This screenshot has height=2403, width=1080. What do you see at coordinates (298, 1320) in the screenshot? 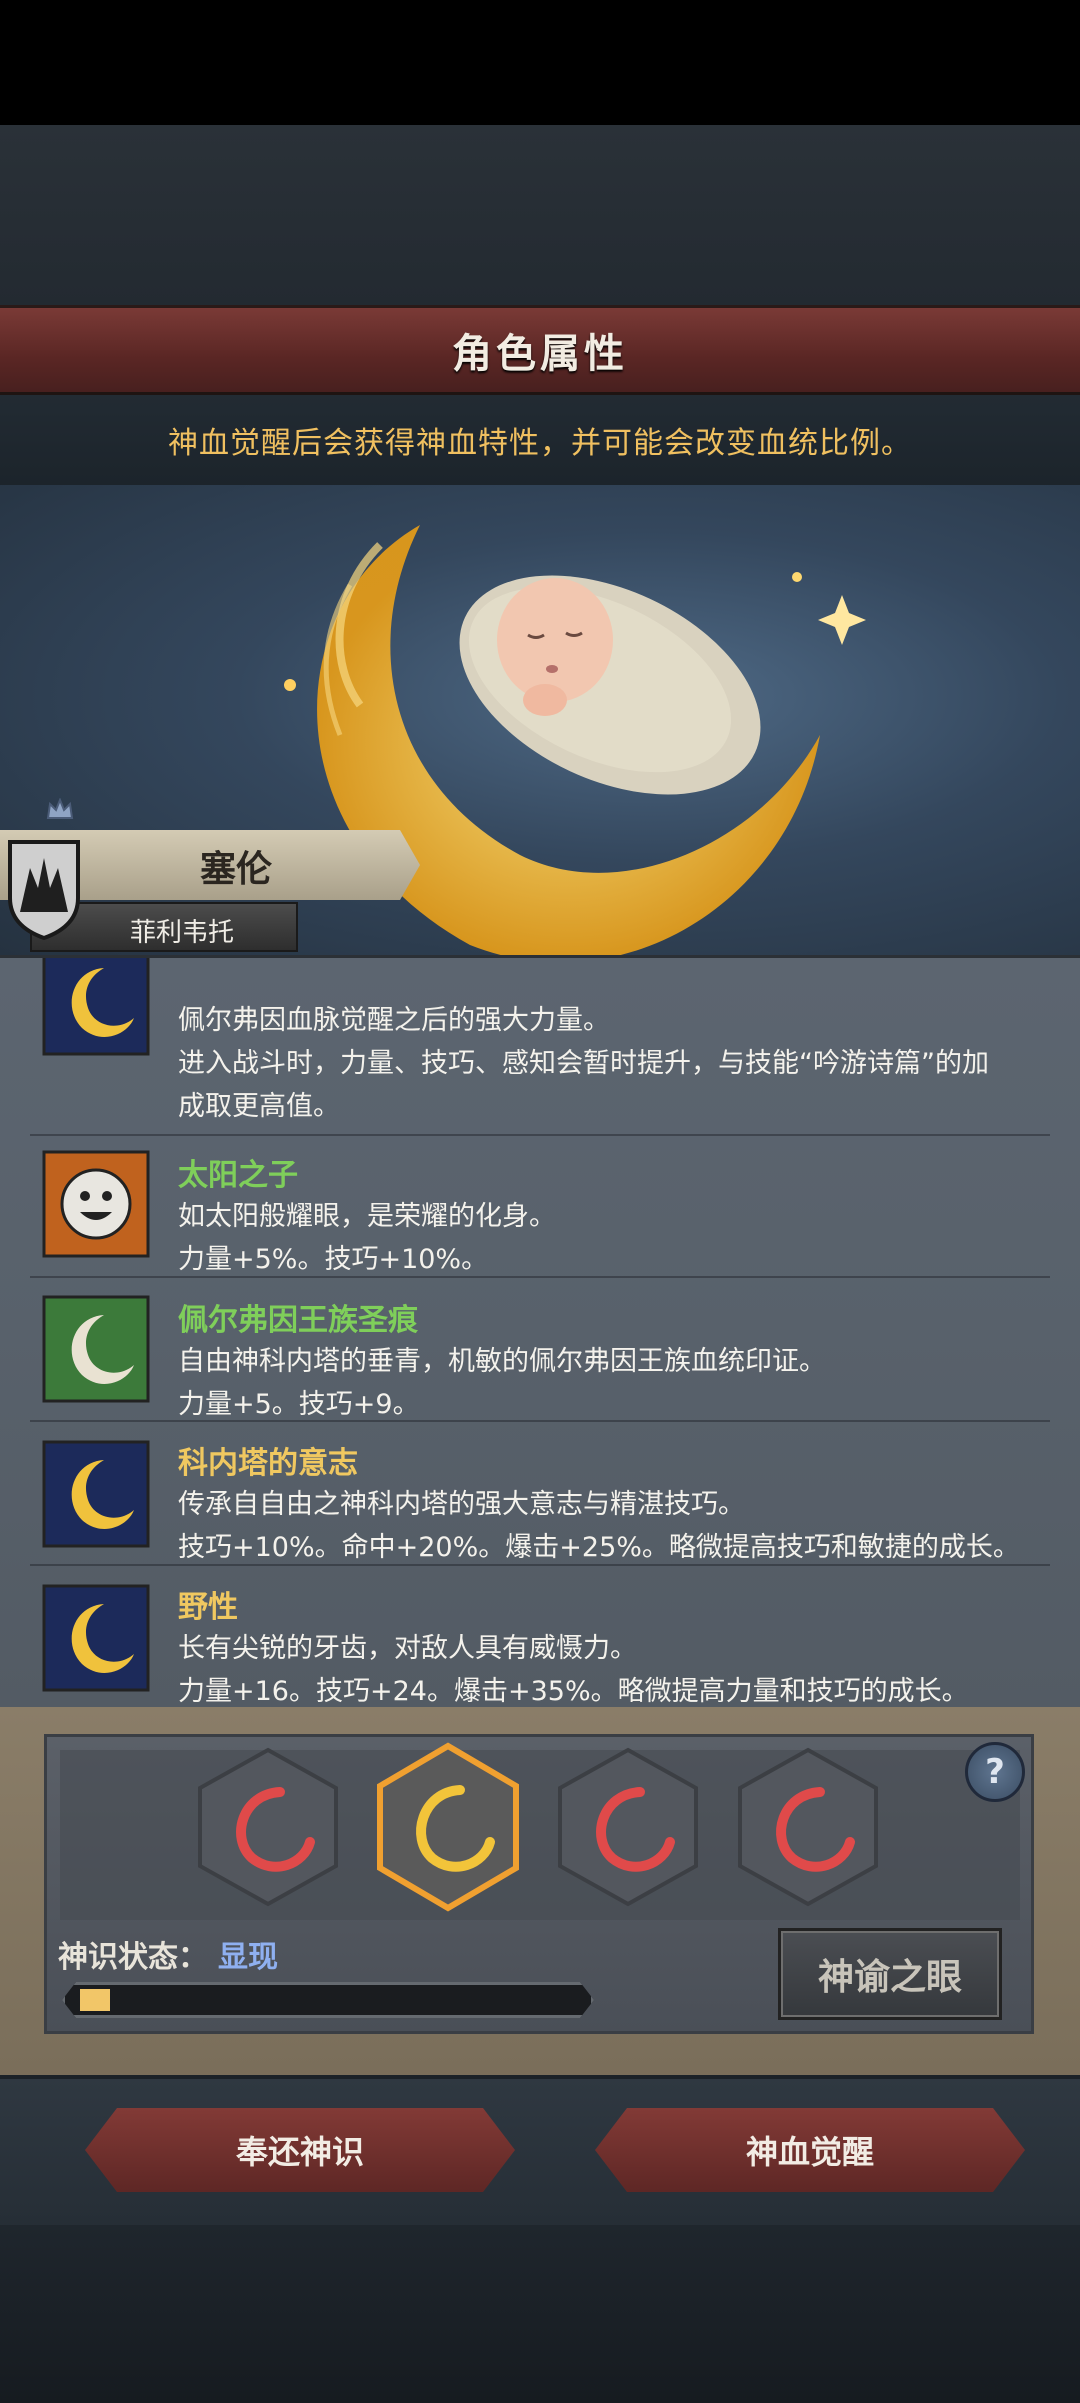
I see `trait-name: 佩尔弗因王族圣痕` at bounding box center [298, 1320].